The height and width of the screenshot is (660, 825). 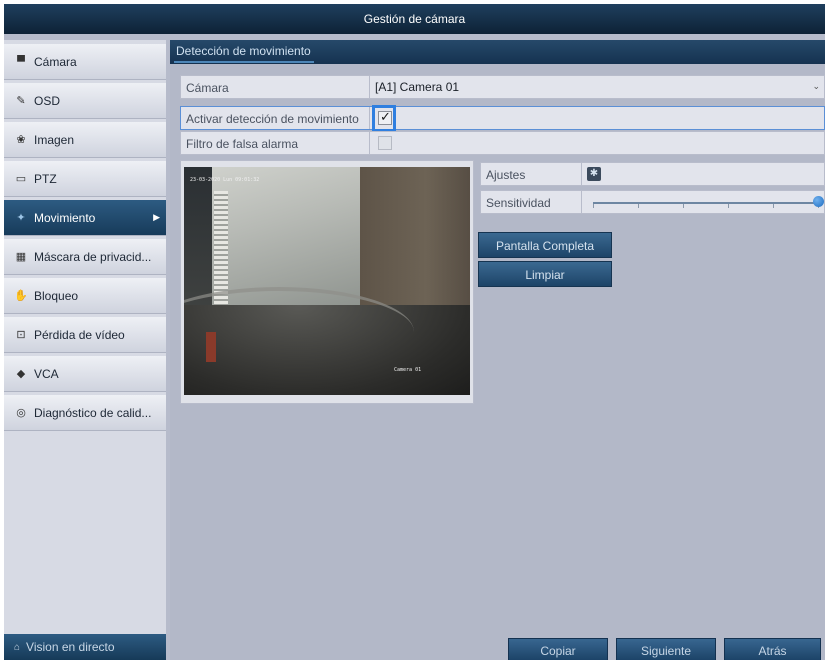 What do you see at coordinates (558, 649) in the screenshot?
I see `copy-button: Copiar` at bounding box center [558, 649].